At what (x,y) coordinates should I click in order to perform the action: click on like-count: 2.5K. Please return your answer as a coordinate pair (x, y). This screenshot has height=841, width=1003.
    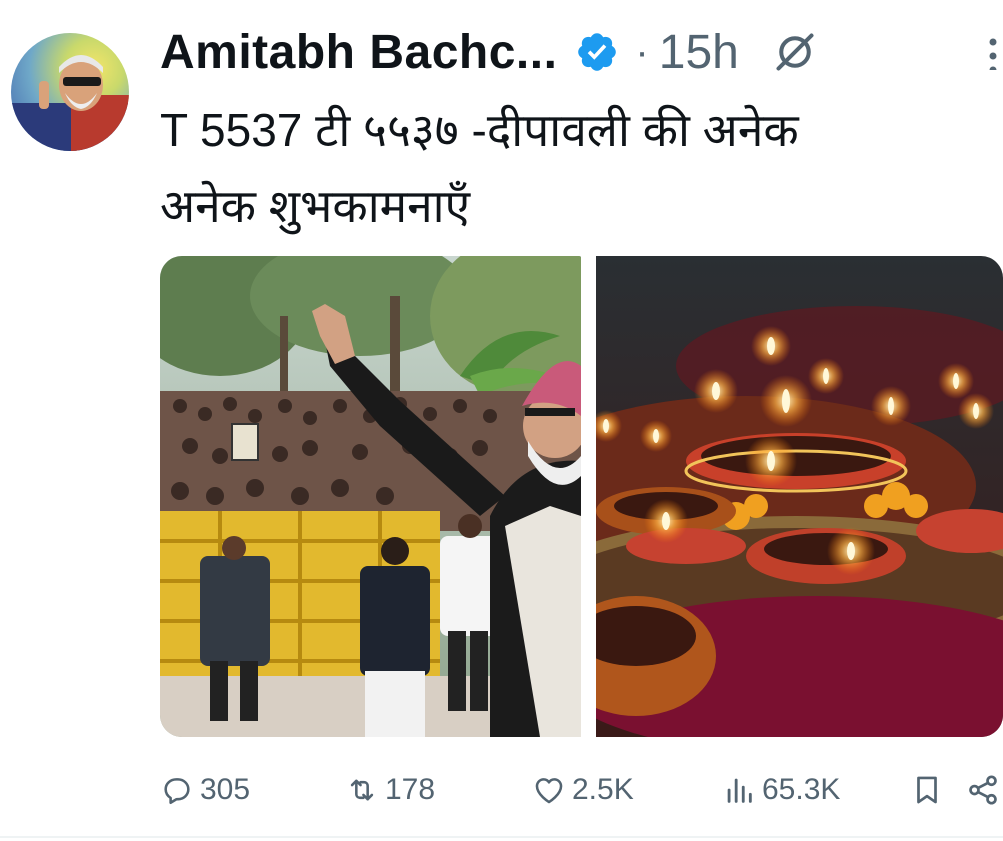
    Looking at the image, I should click on (603, 789).